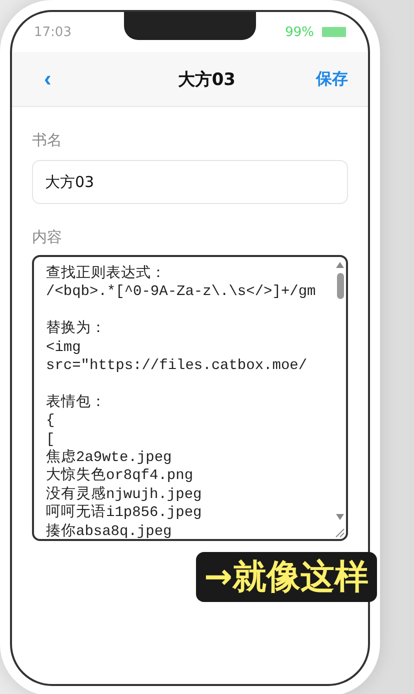  Describe the element at coordinates (47, 237) in the screenshot. I see `field-label: 内容` at that location.